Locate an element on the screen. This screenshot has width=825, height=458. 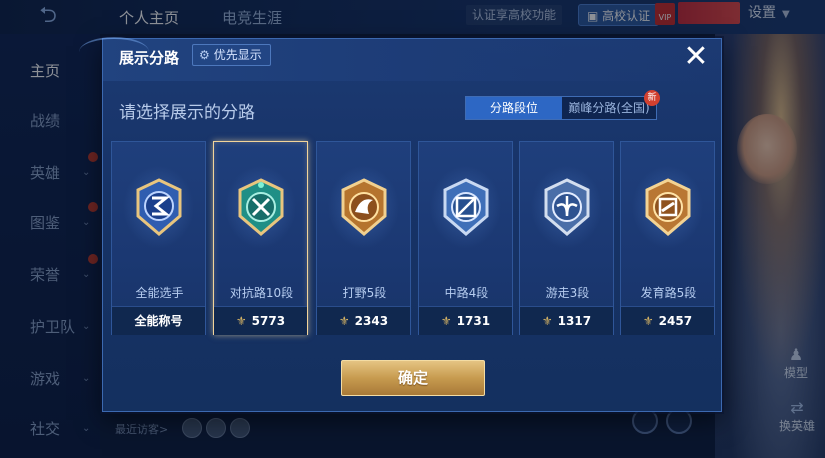
lane-name: 发育路5段 is located at coordinates (668, 293).